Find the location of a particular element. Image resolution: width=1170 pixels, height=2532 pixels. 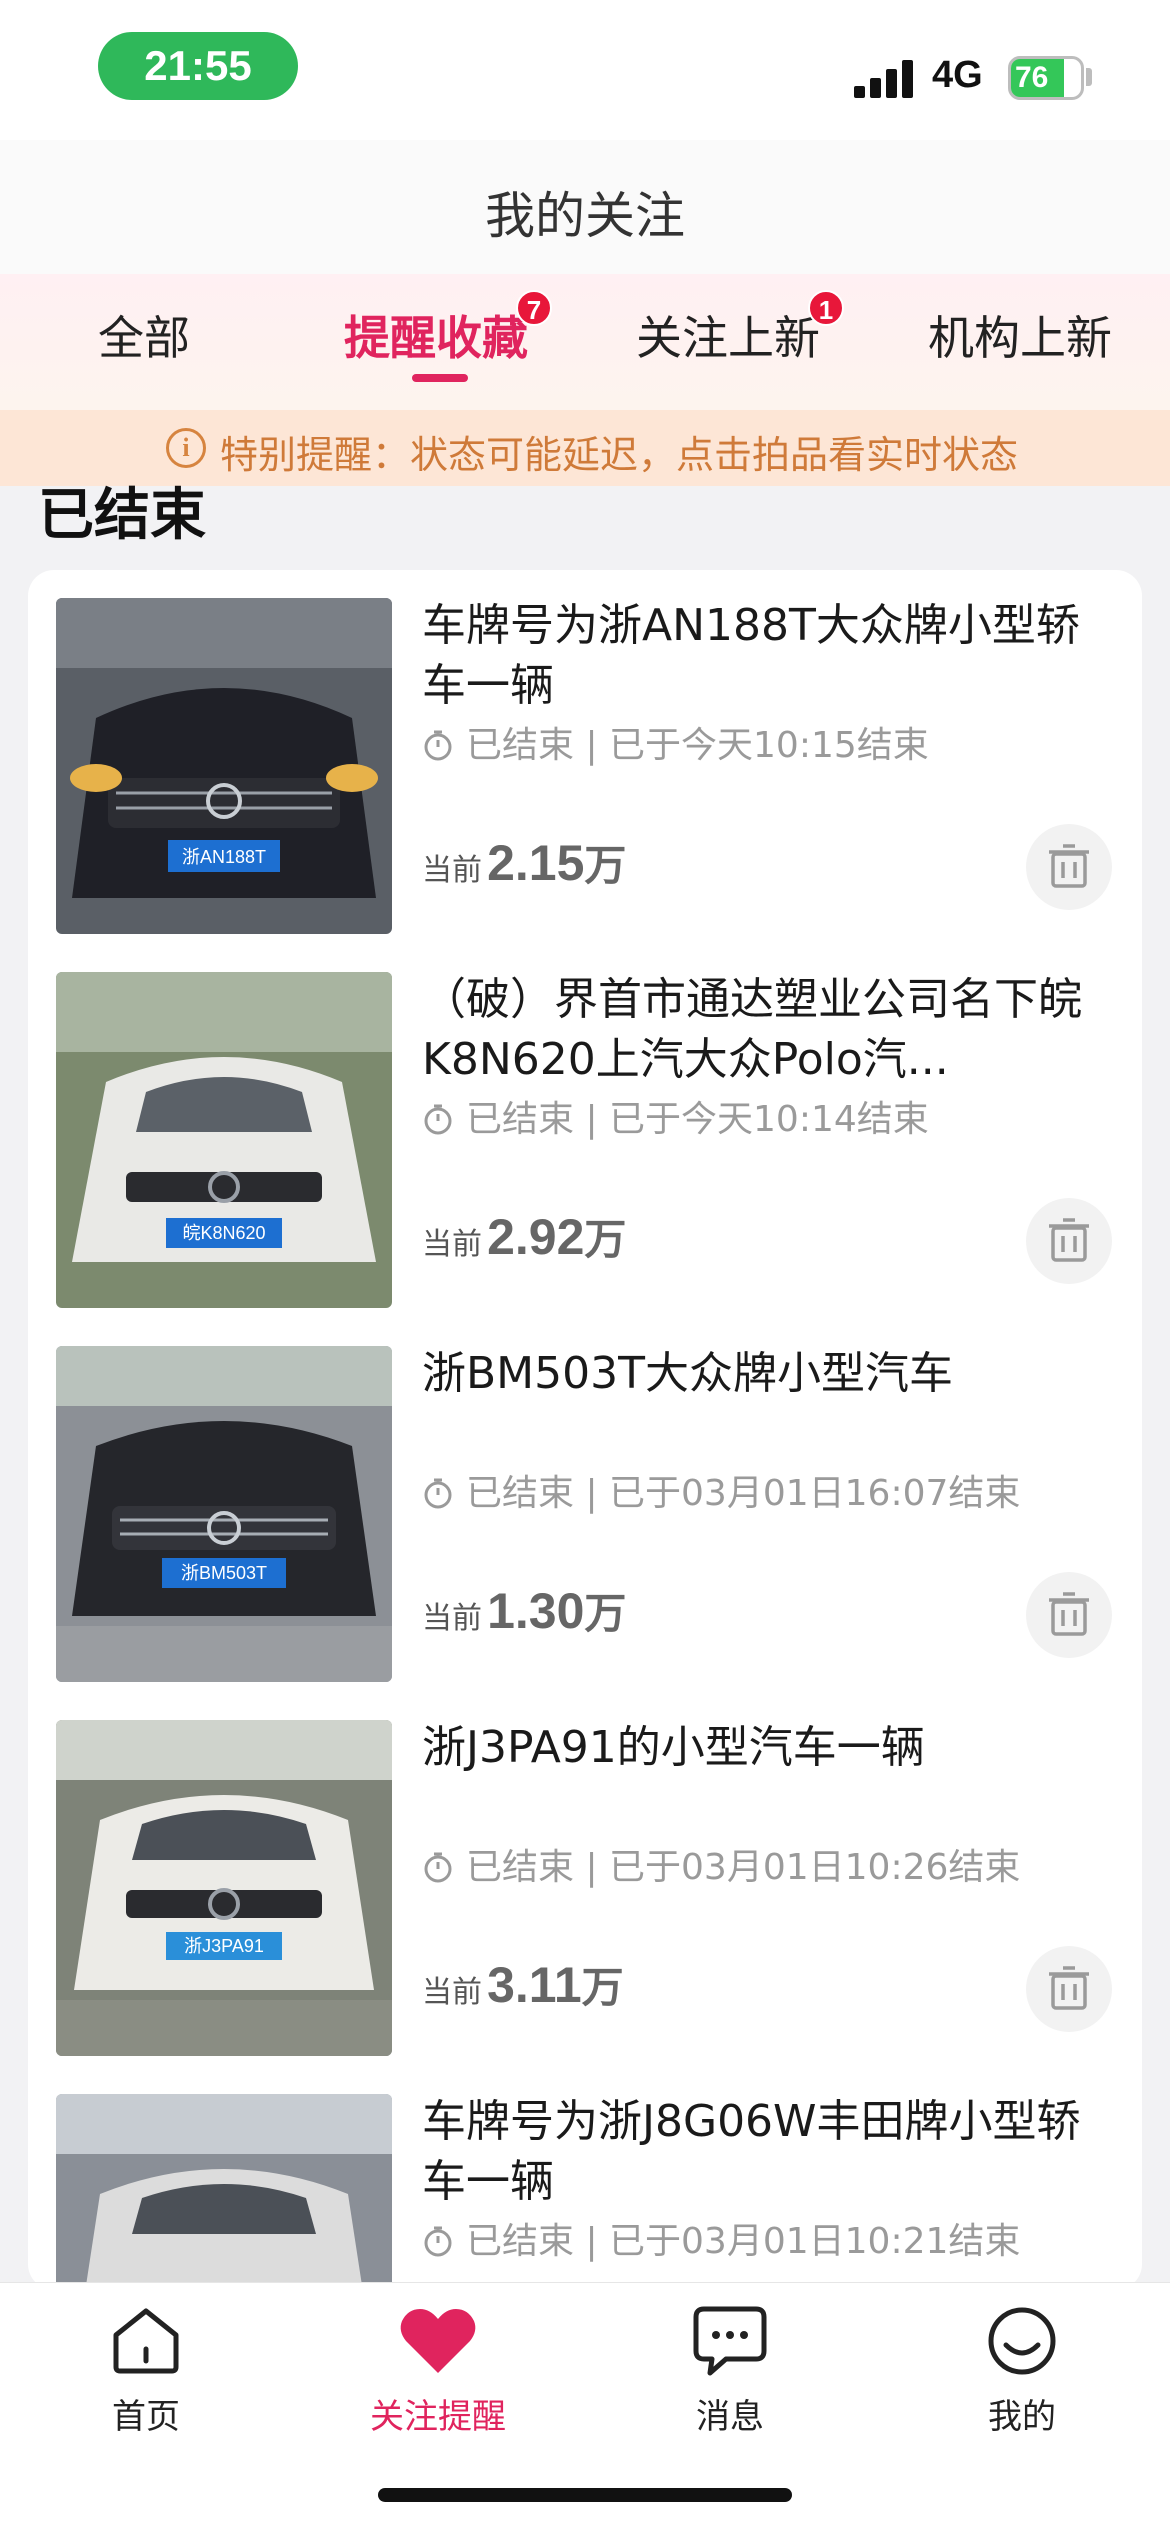

item-status: 已结束 | 已于03月01日10:21结束 is located at coordinates (721, 2238).